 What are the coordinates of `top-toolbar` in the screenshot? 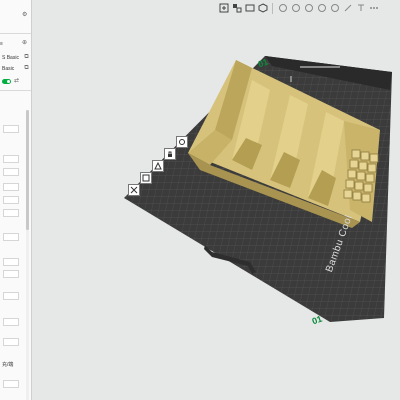 It's located at (309, 8).